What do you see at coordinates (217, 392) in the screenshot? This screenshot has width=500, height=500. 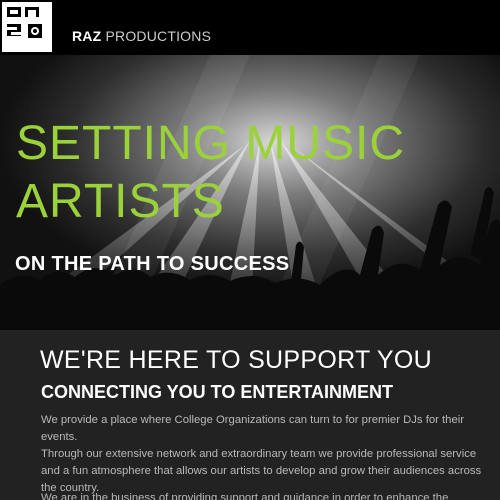 I see `section-subheading: CONNECTING YOU TO ENTERTAINMENT` at bounding box center [217, 392].